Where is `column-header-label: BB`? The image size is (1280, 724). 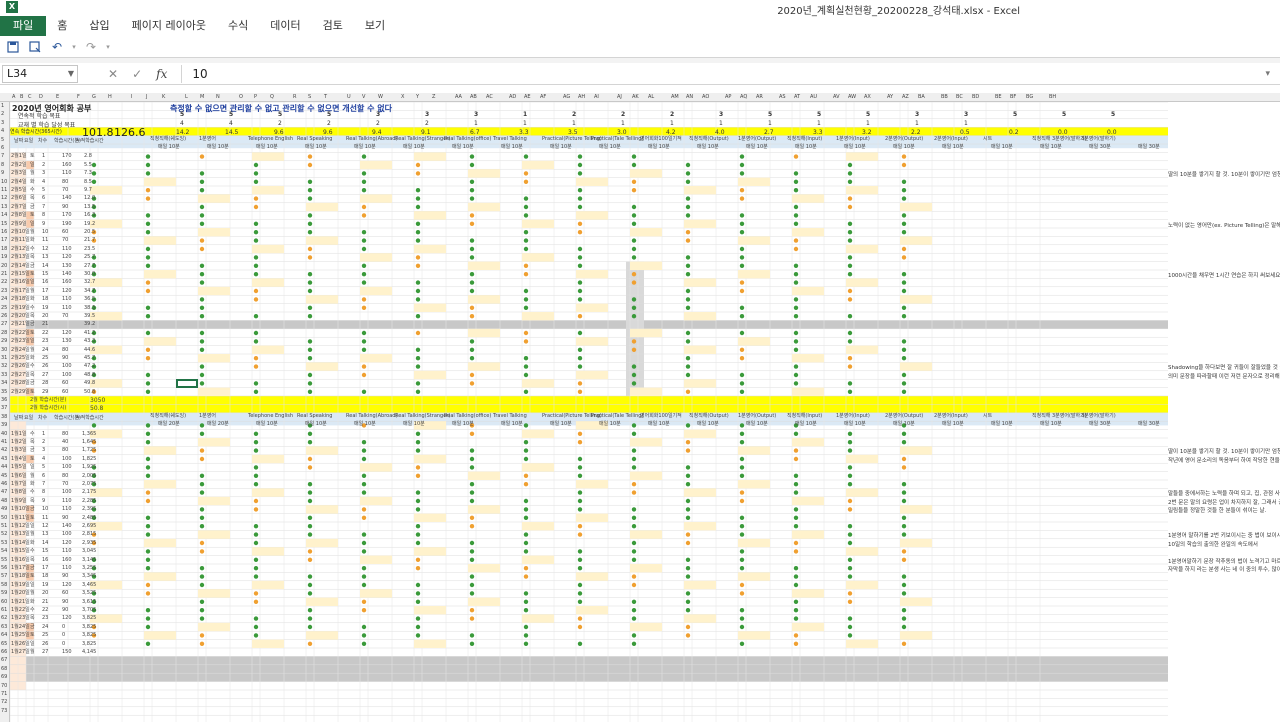 column-header-label: BB is located at coordinates (944, 97).